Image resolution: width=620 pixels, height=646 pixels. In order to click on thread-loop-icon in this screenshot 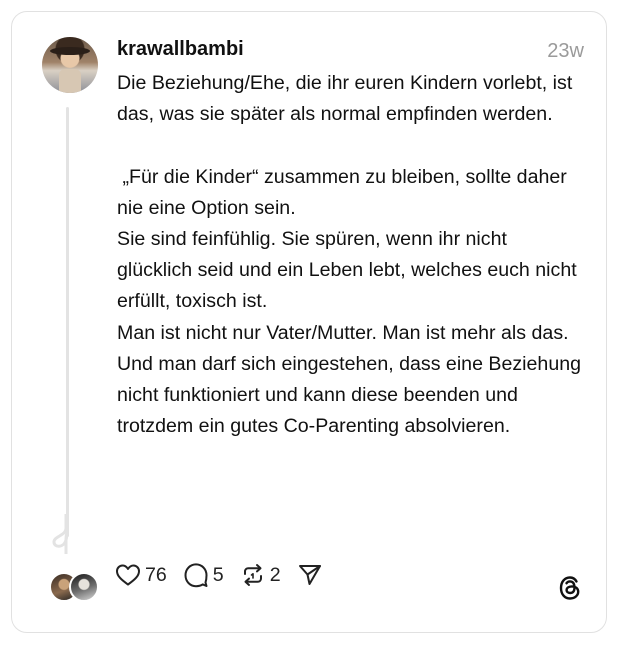, I will do `click(60, 534)`.